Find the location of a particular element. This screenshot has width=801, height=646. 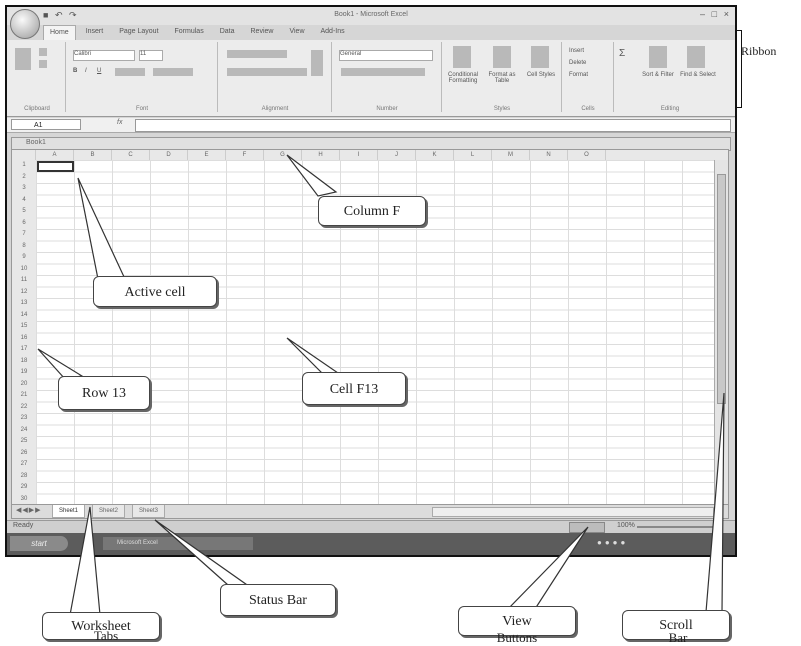

tab-page-layout: Page Layout is located at coordinates (138, 33).